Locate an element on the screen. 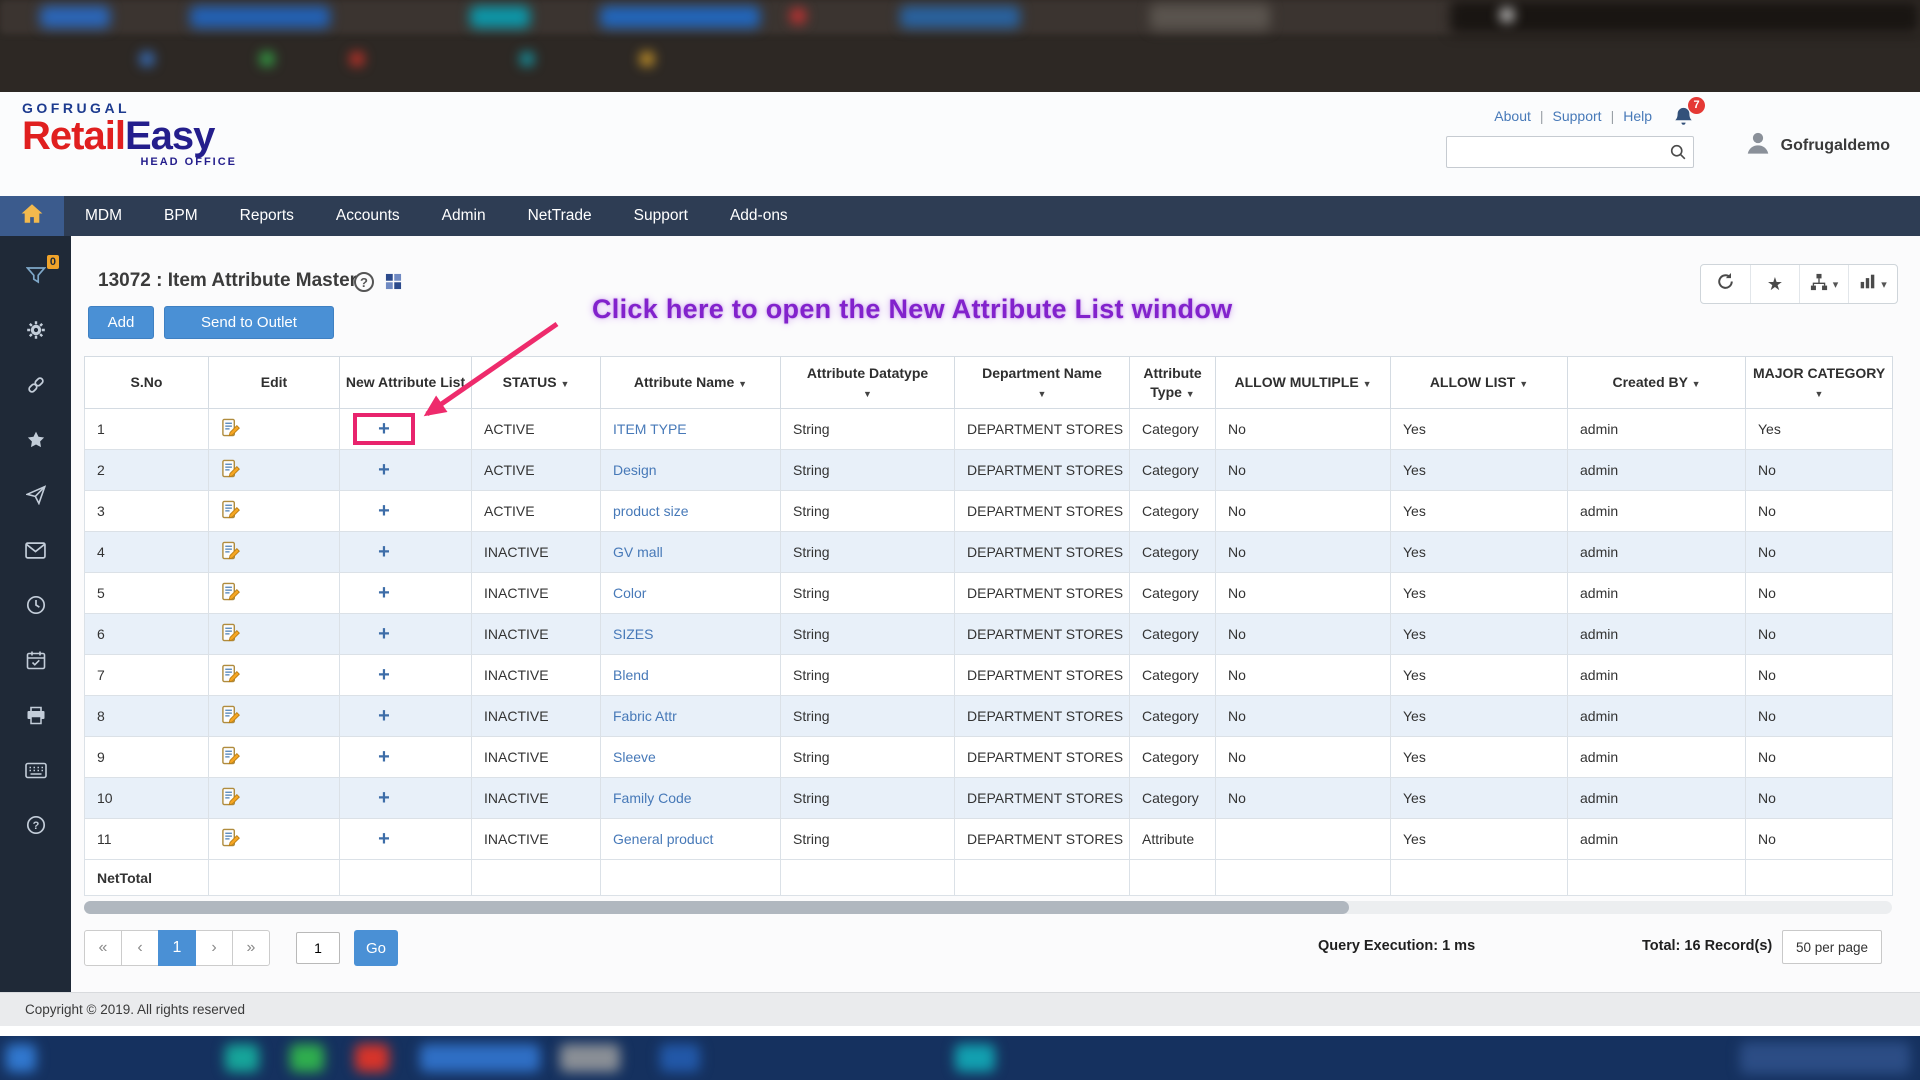 Image resolution: width=1920 pixels, height=1080 pixels. column-header-created-by: Created BY ▼ is located at coordinates (1656, 382).